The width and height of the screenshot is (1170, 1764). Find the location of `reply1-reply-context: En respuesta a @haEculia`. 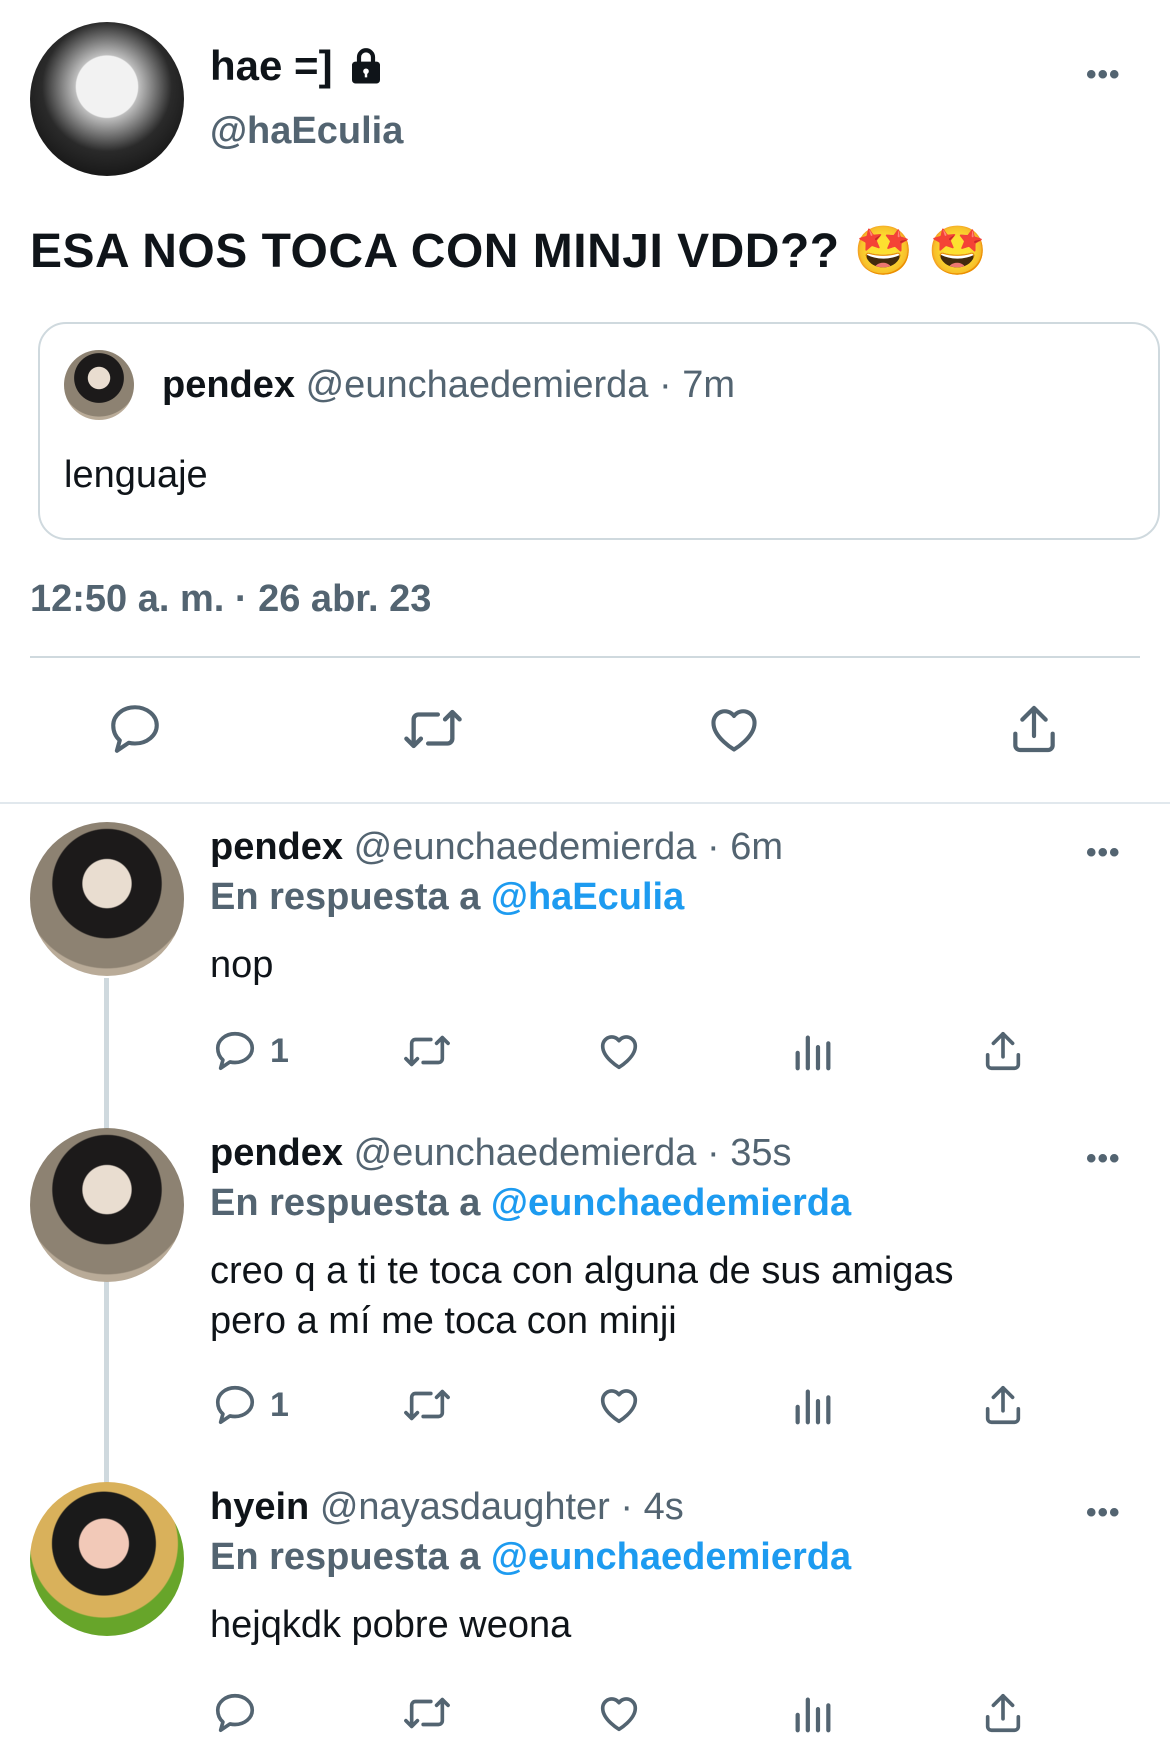

reply1-reply-context: En respuesta a @haEculia is located at coordinates (447, 897).